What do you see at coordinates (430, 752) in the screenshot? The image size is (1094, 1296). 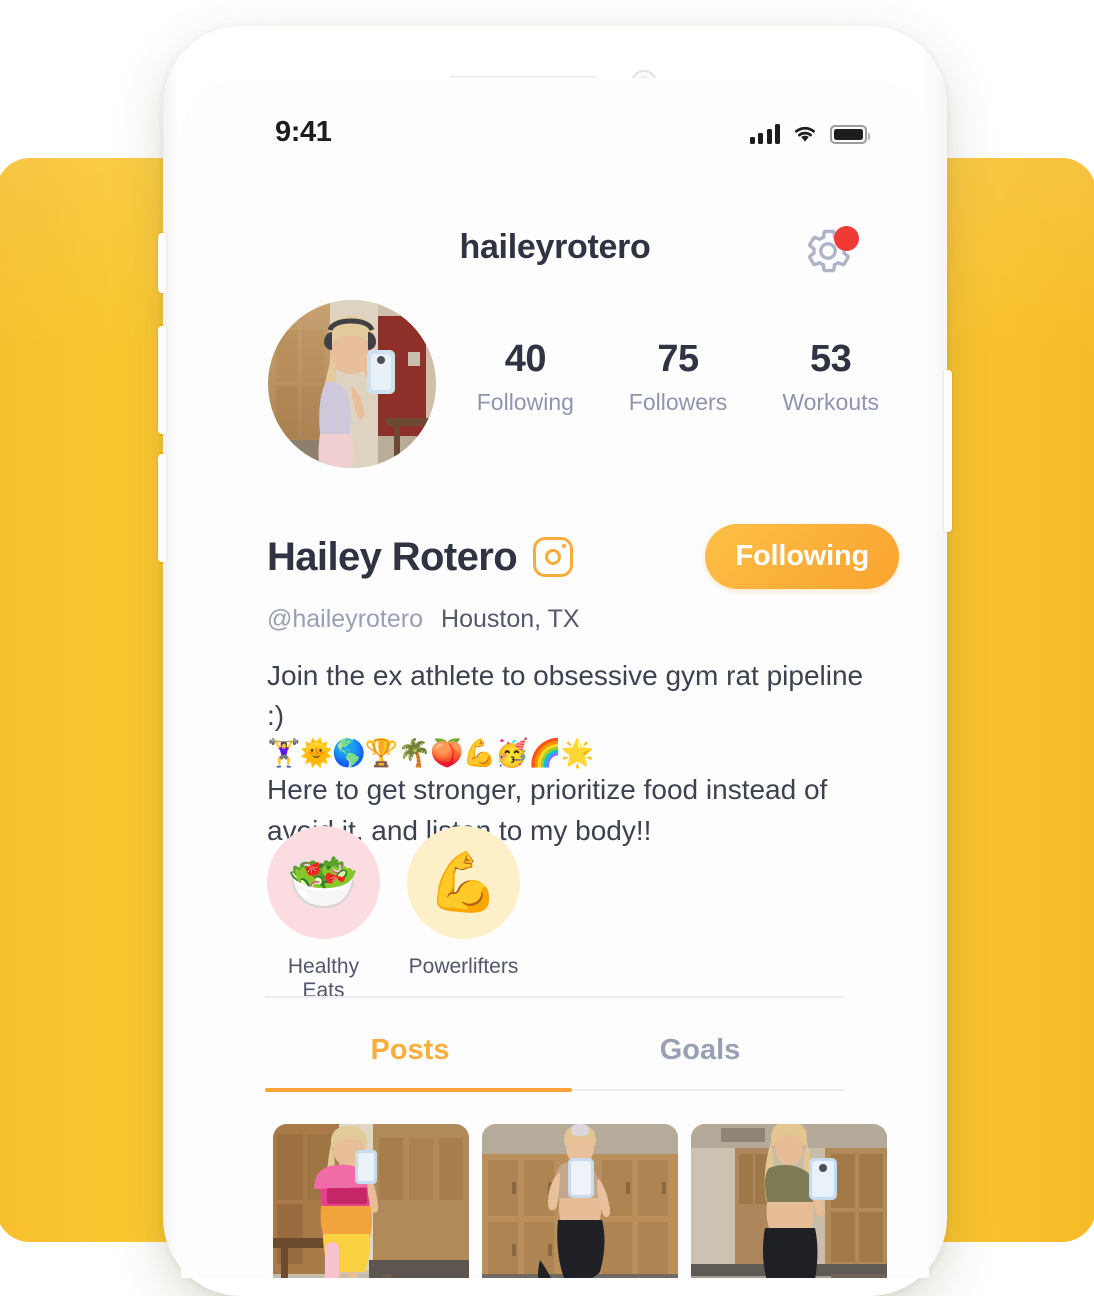 I see `bio-emojis: 🏋️‍♀️🌞🌎🏆🌴🍑💪🥳🌈🌟` at bounding box center [430, 752].